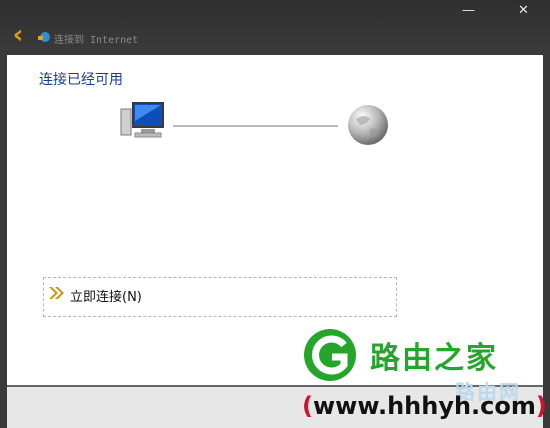 The image size is (550, 428). I want to click on watermark-url-text: www.hhhyh.com, so click(424, 406).